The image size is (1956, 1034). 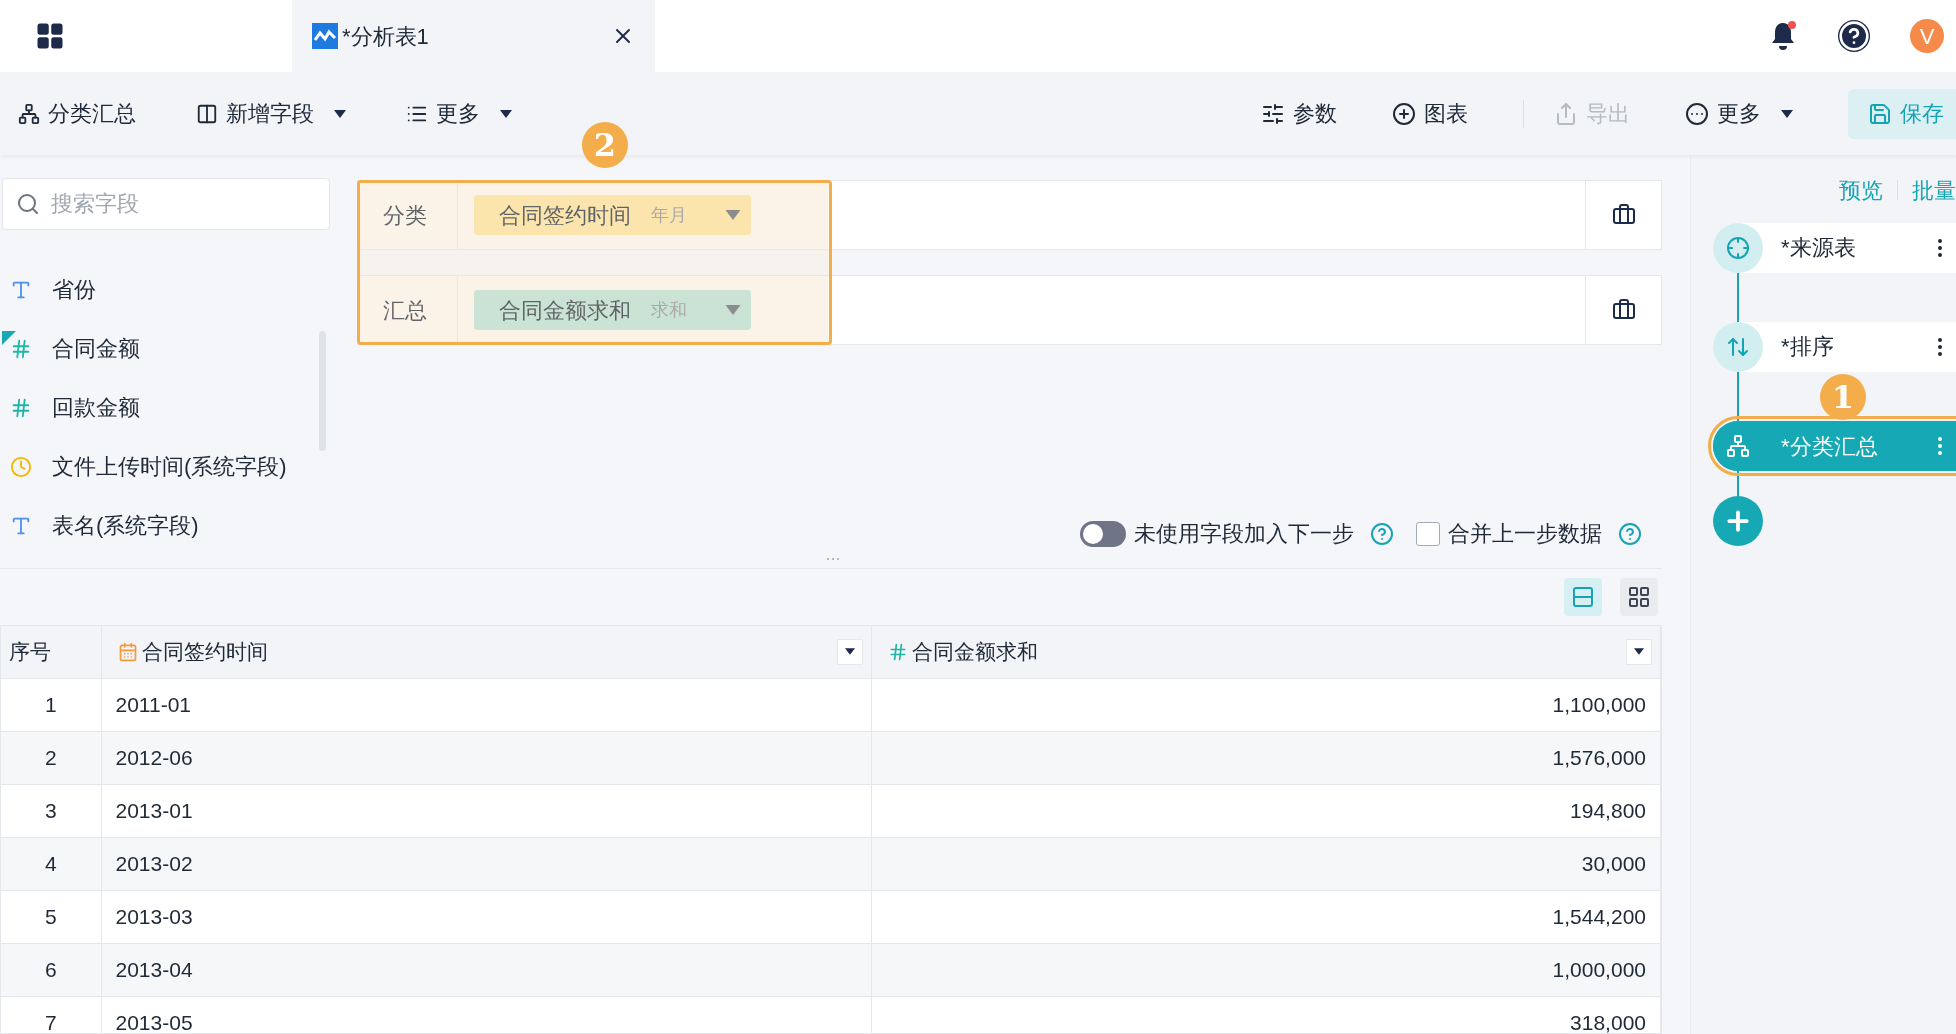 I want to click on document-tab: *分析表1, so click(x=473, y=36).